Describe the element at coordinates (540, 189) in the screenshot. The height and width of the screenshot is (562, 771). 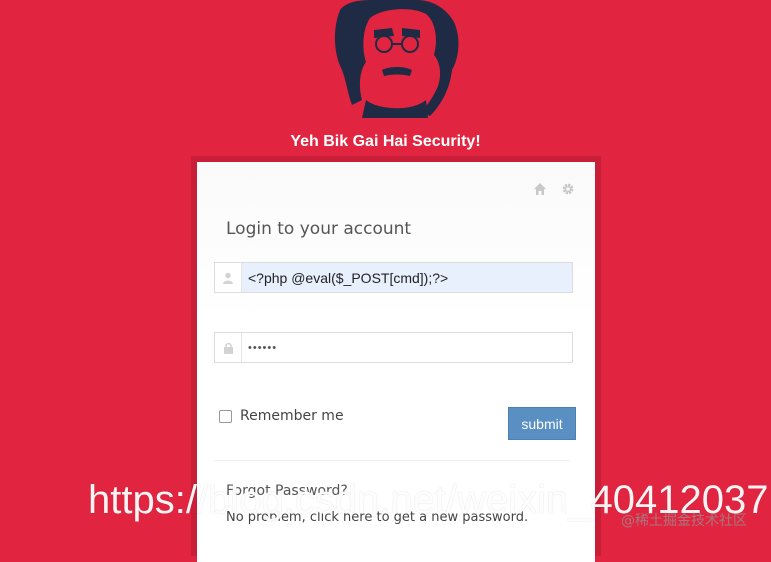
I see `home-icon` at that location.